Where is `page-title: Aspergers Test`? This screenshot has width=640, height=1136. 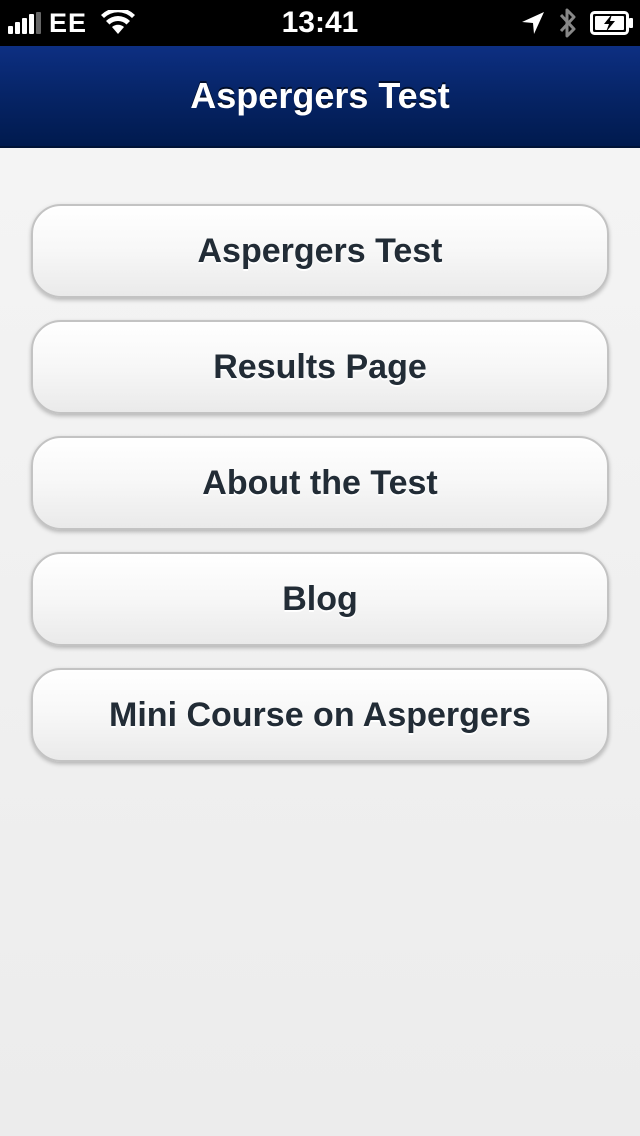
page-title: Aspergers Test is located at coordinates (320, 95).